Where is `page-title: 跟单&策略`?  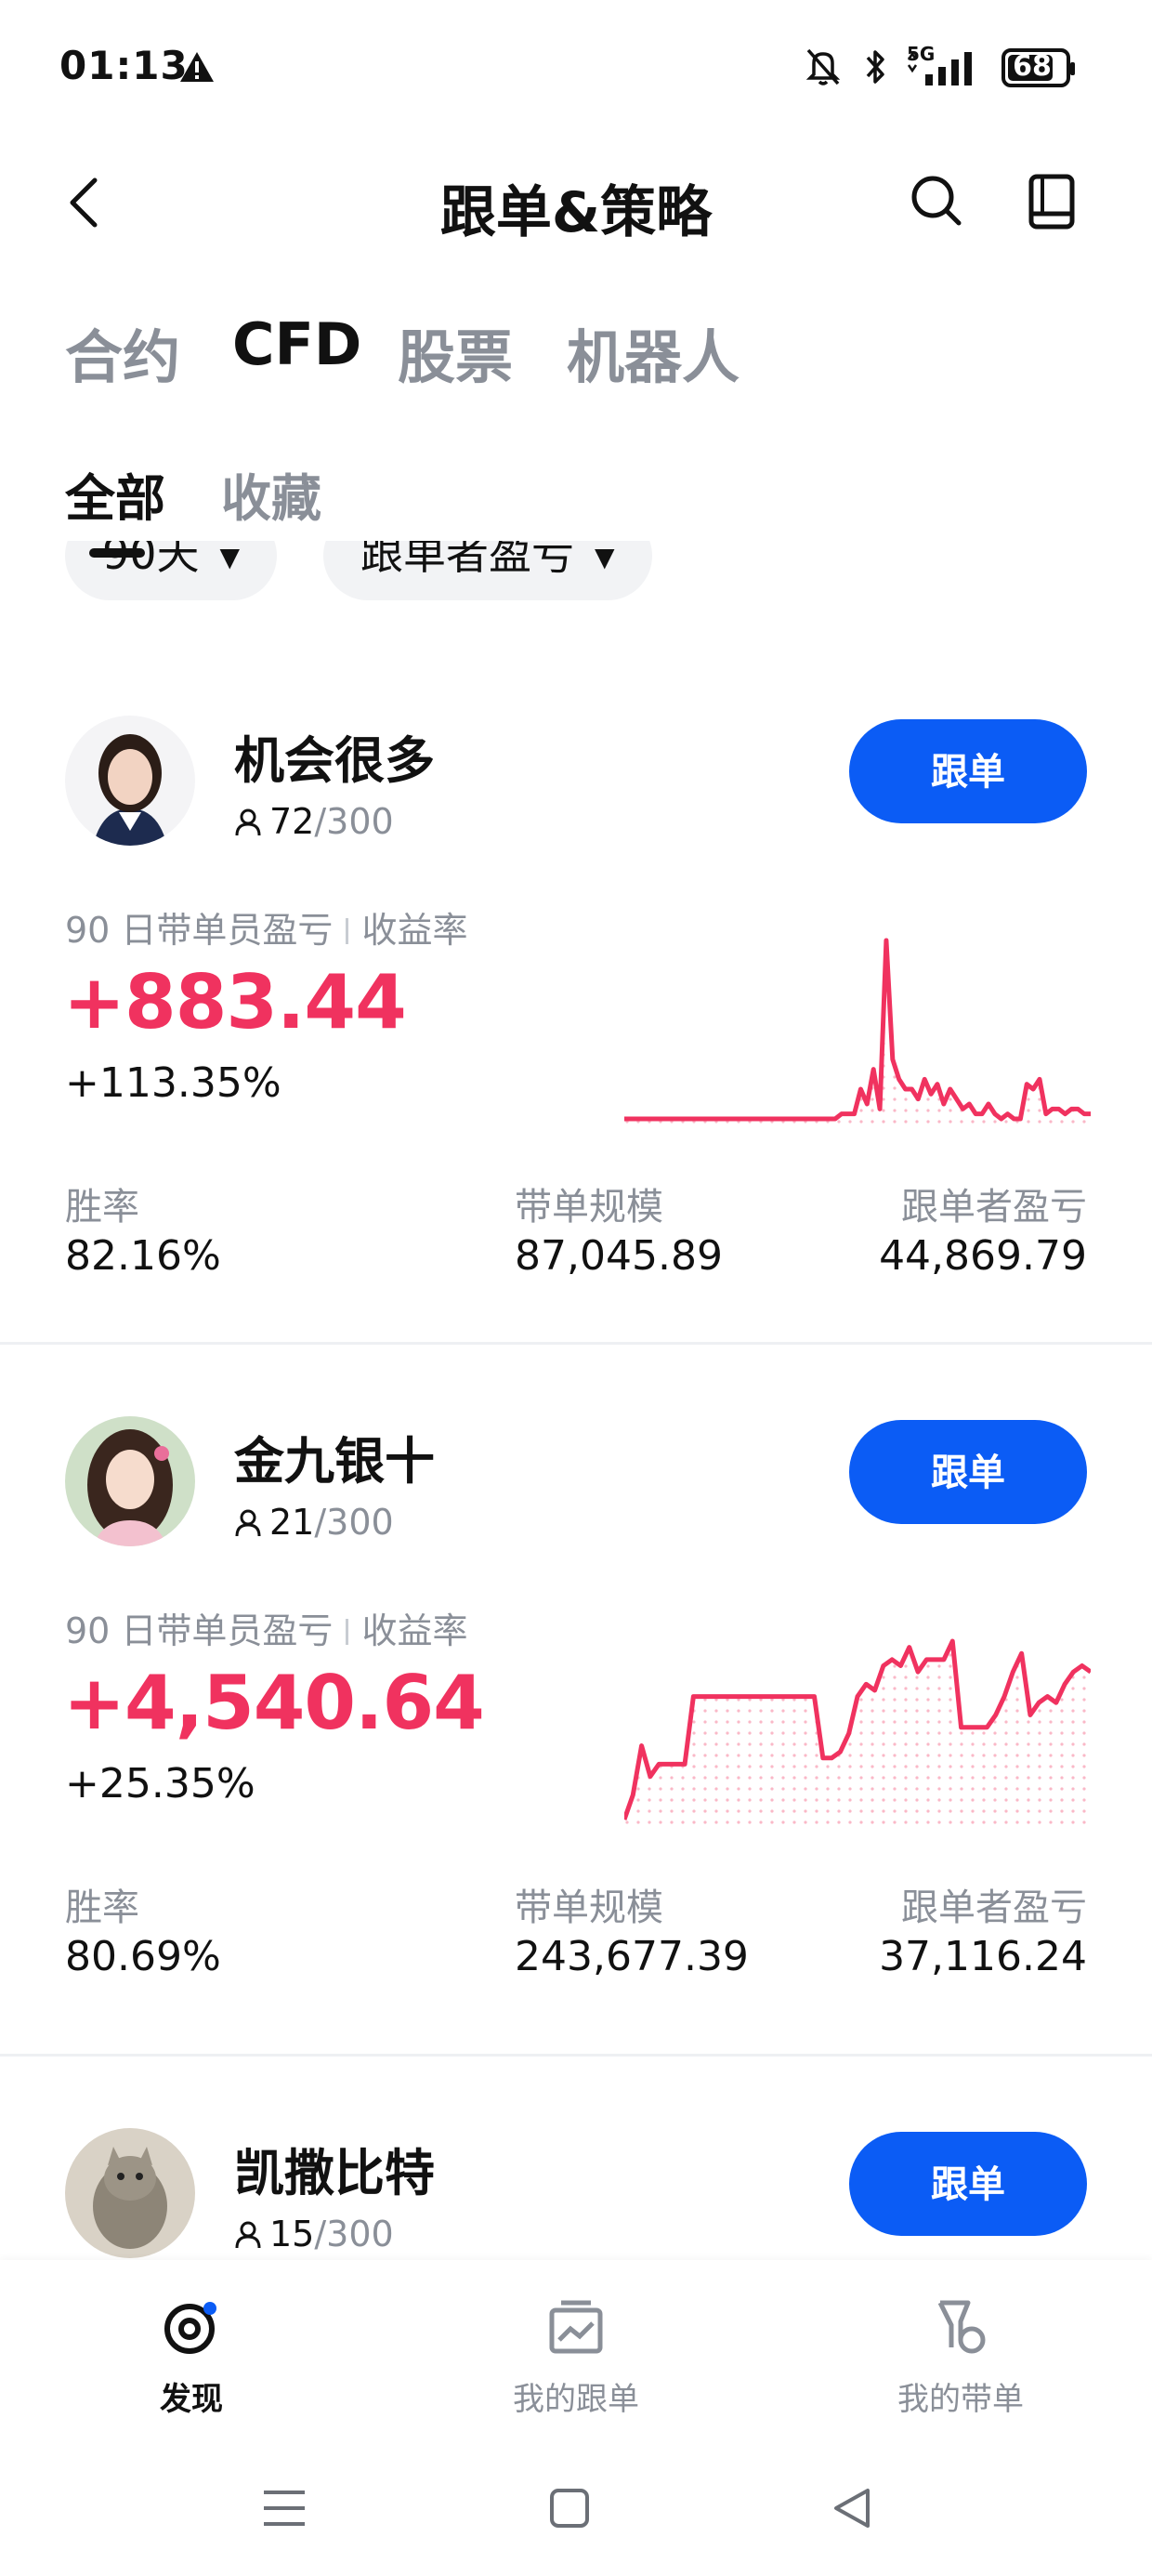
page-title: 跟单&策略 is located at coordinates (576, 212).